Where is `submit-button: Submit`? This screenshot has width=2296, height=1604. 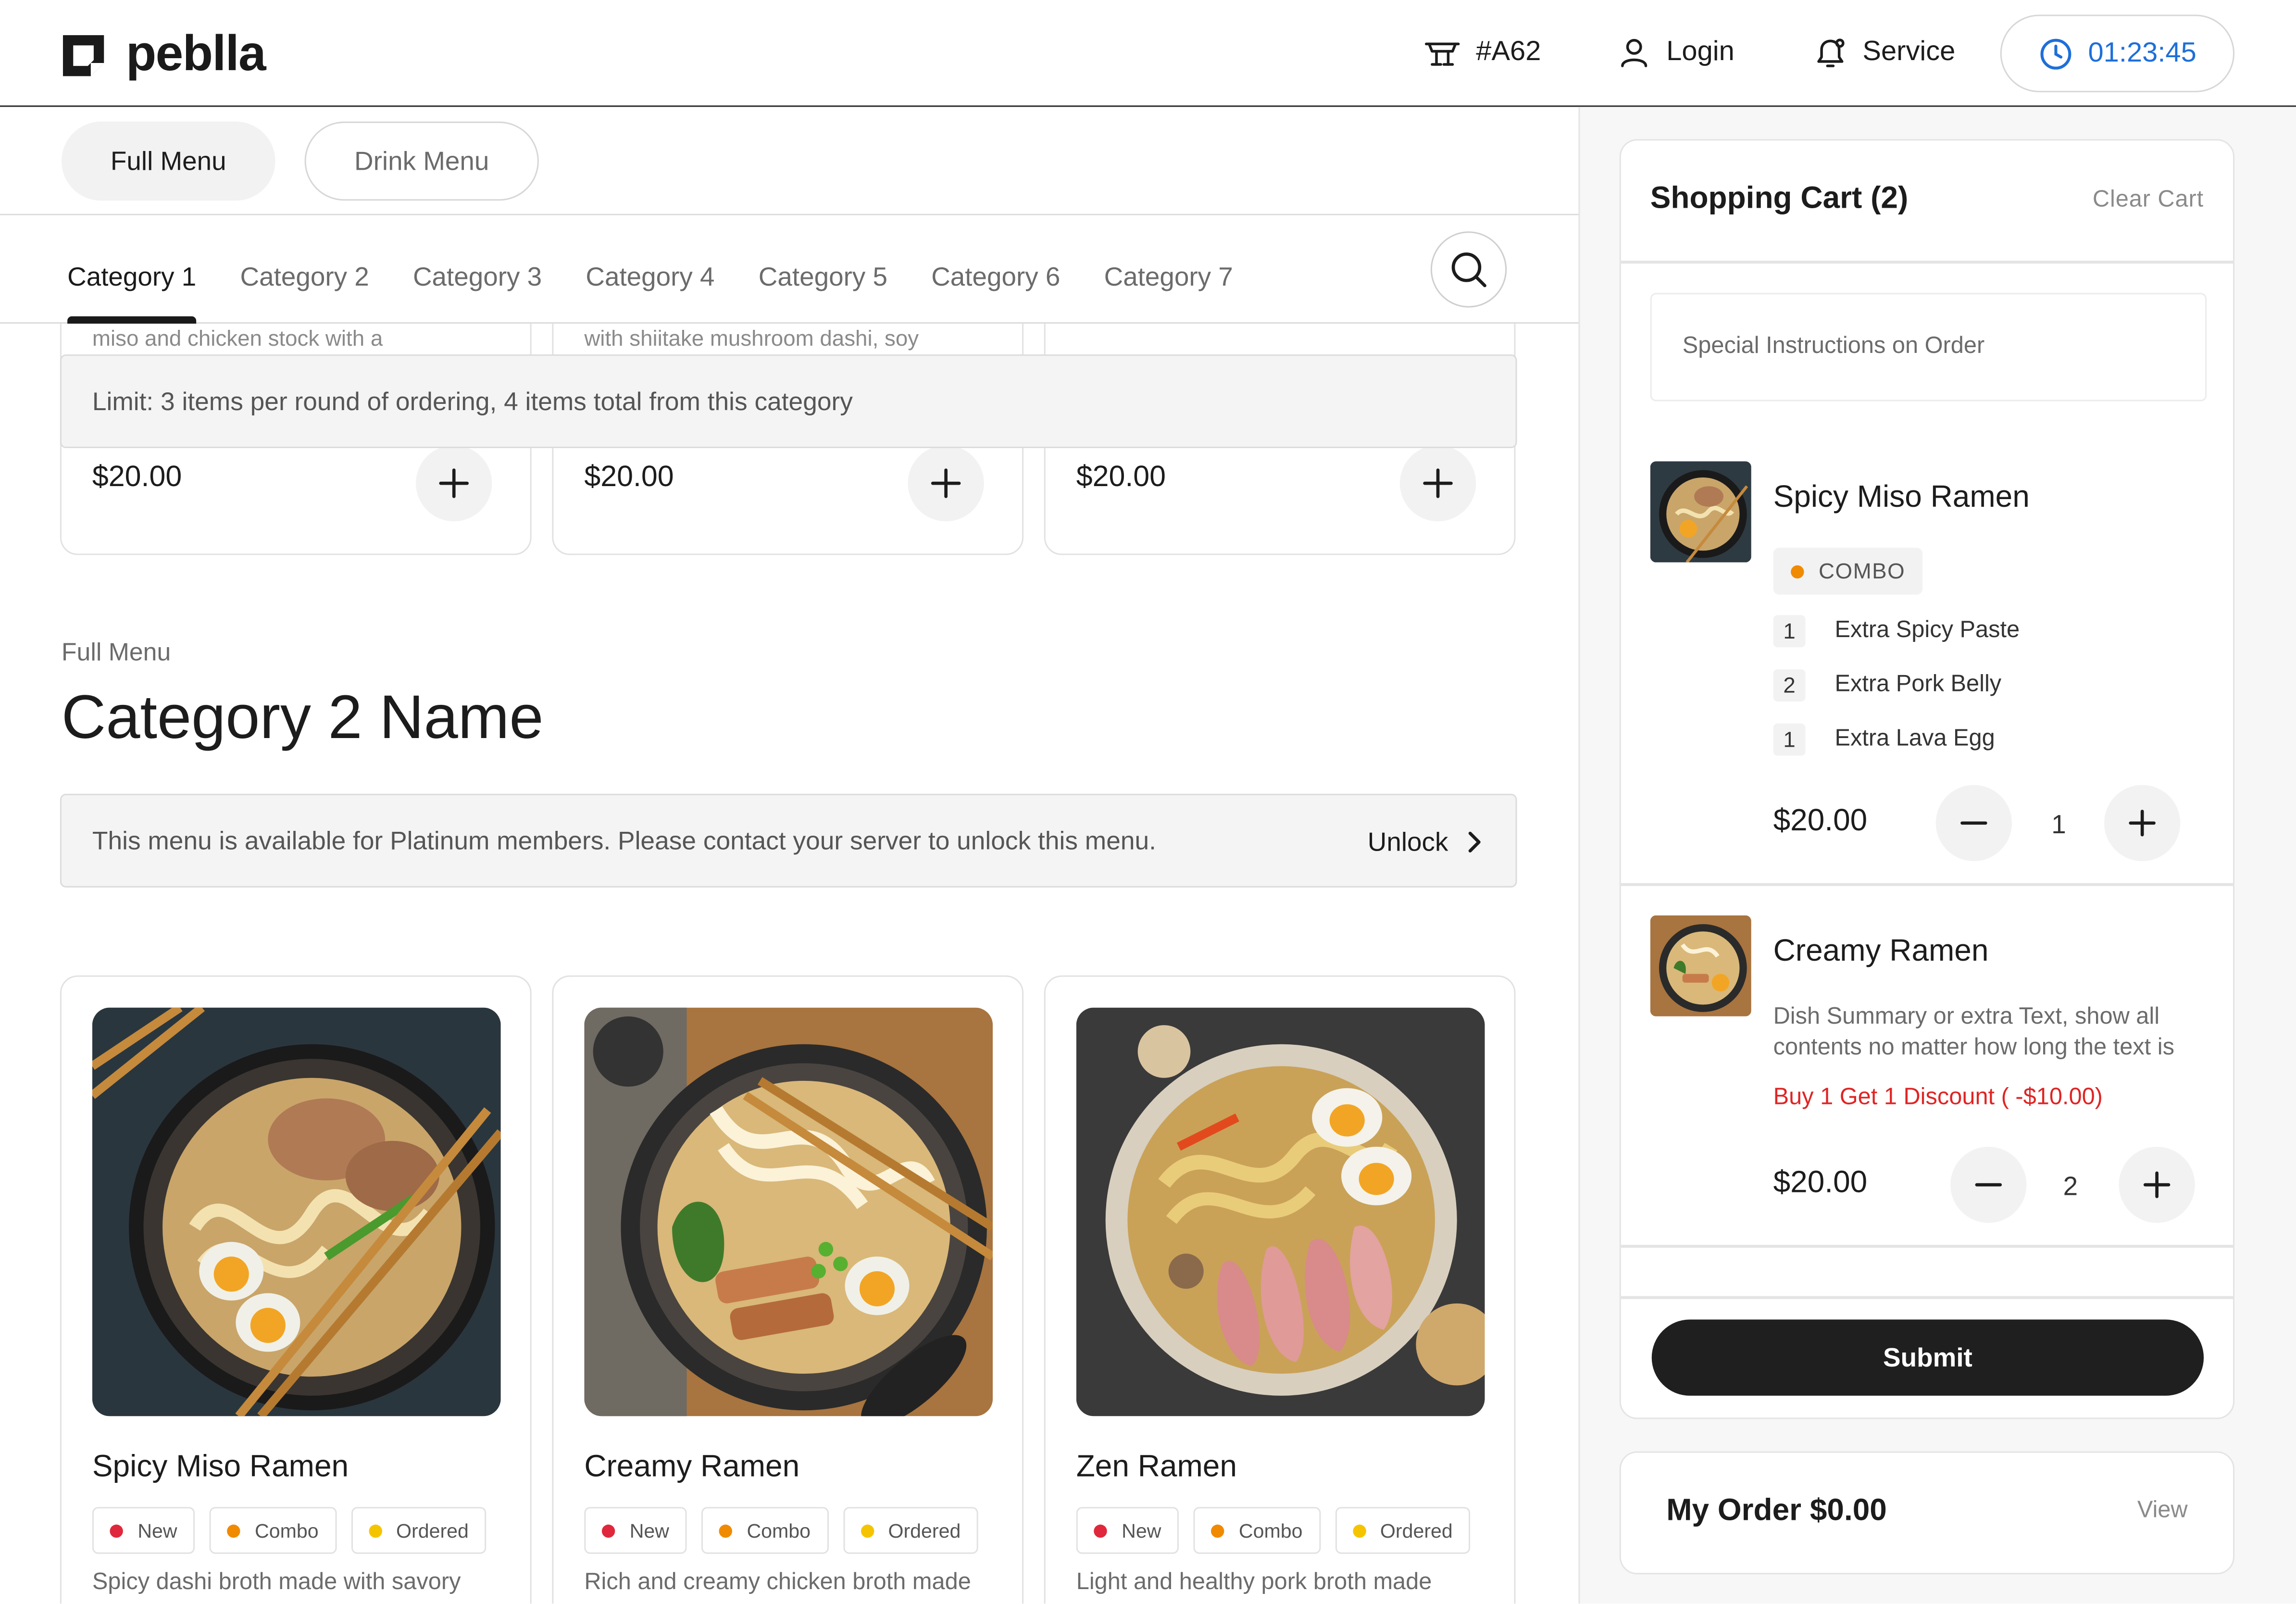 submit-button: Submit is located at coordinates (1927, 1357).